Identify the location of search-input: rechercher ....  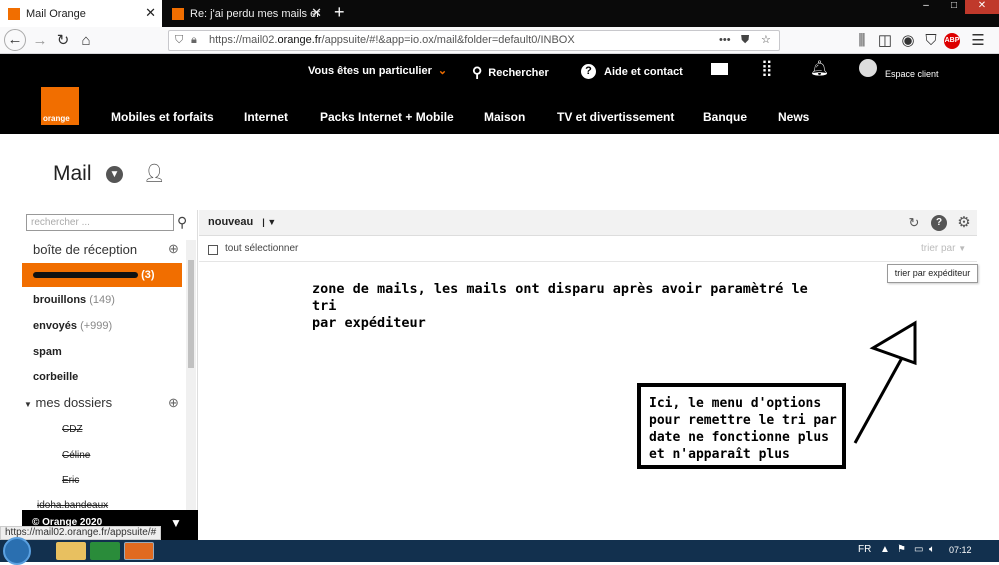
(100, 222).